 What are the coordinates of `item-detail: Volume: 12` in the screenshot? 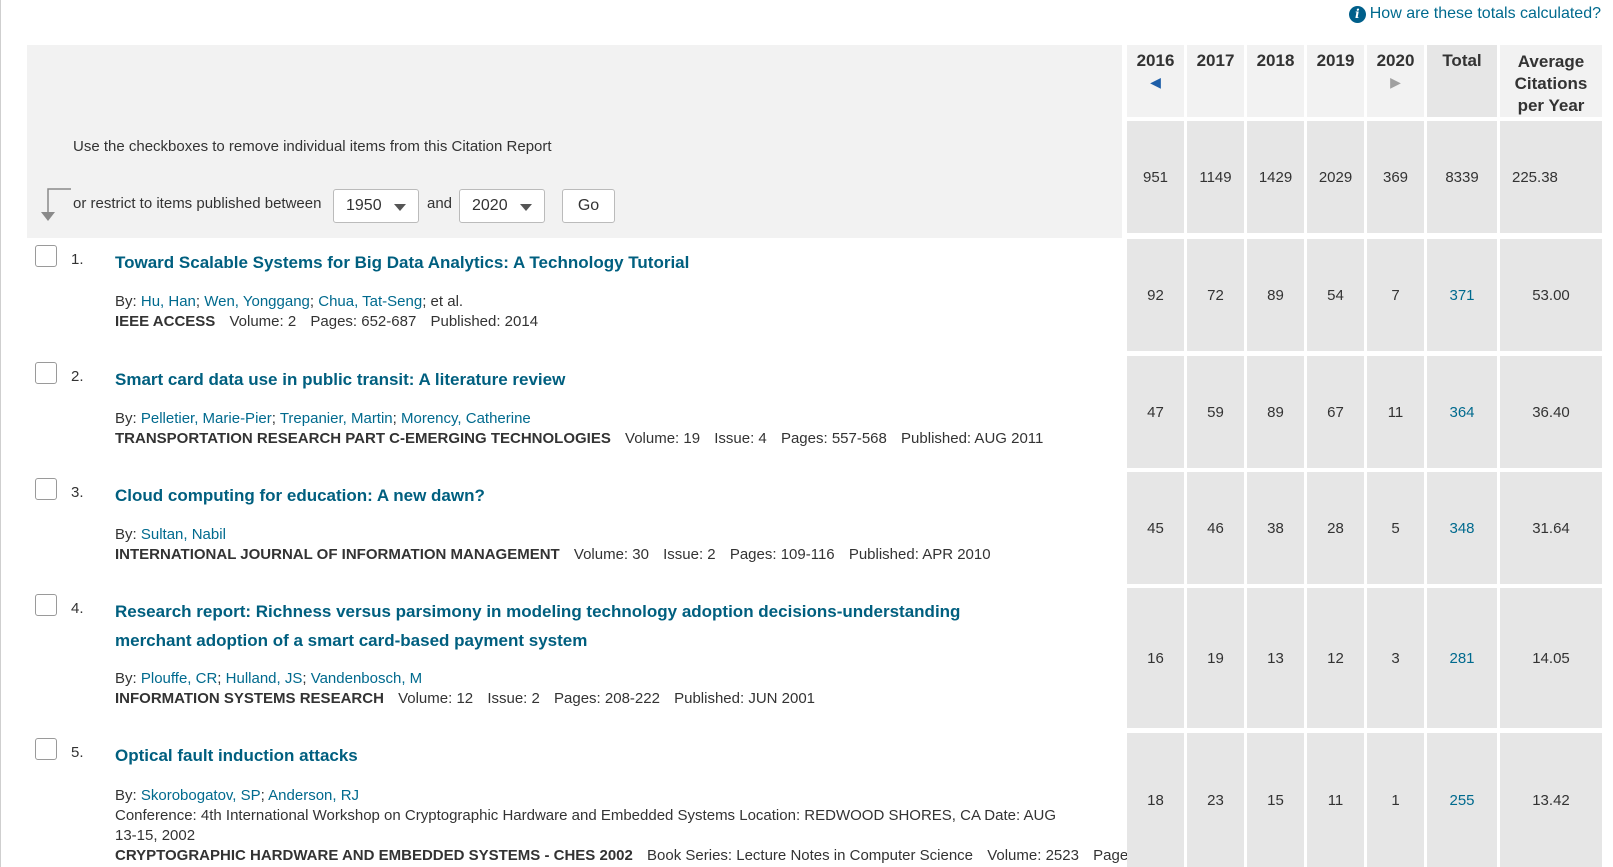 It's located at (436, 698).